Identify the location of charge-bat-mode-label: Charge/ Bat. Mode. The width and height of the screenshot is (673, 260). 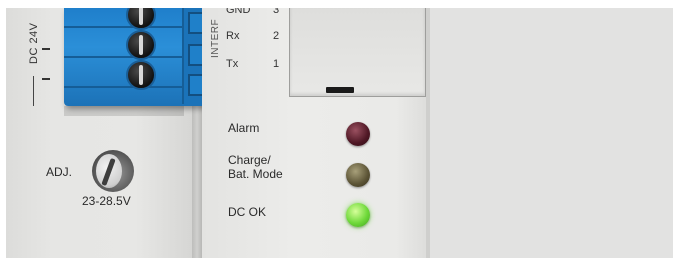
(255, 167).